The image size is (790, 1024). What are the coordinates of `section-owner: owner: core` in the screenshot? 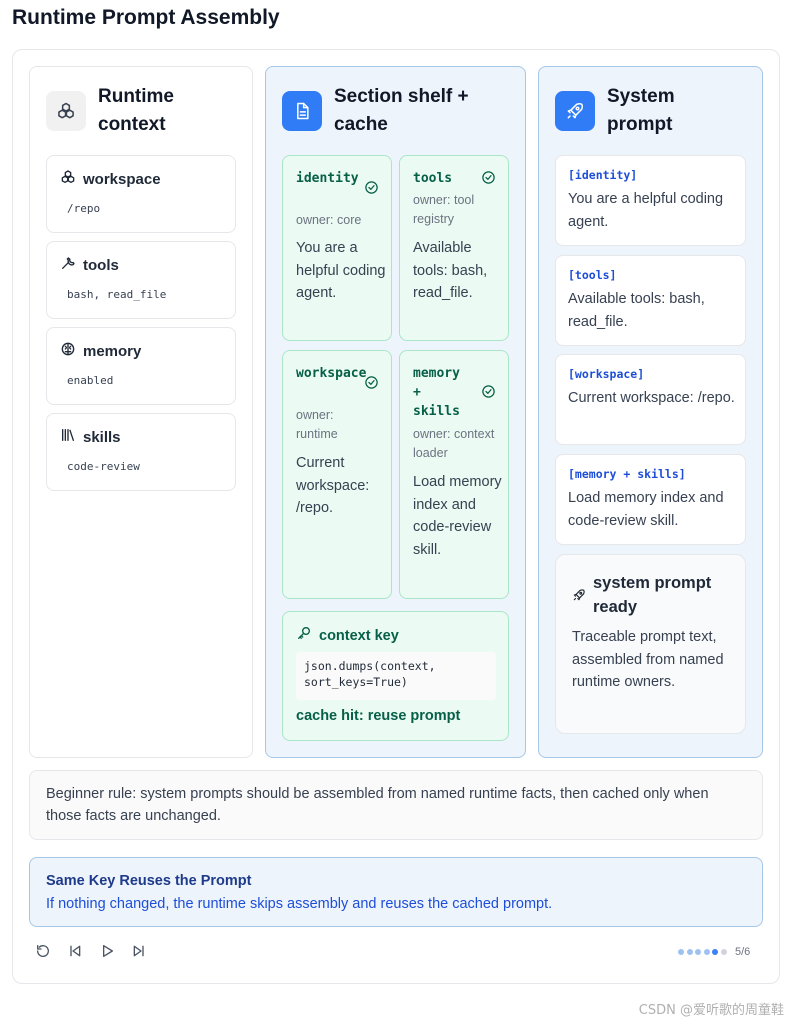 It's located at (329, 220).